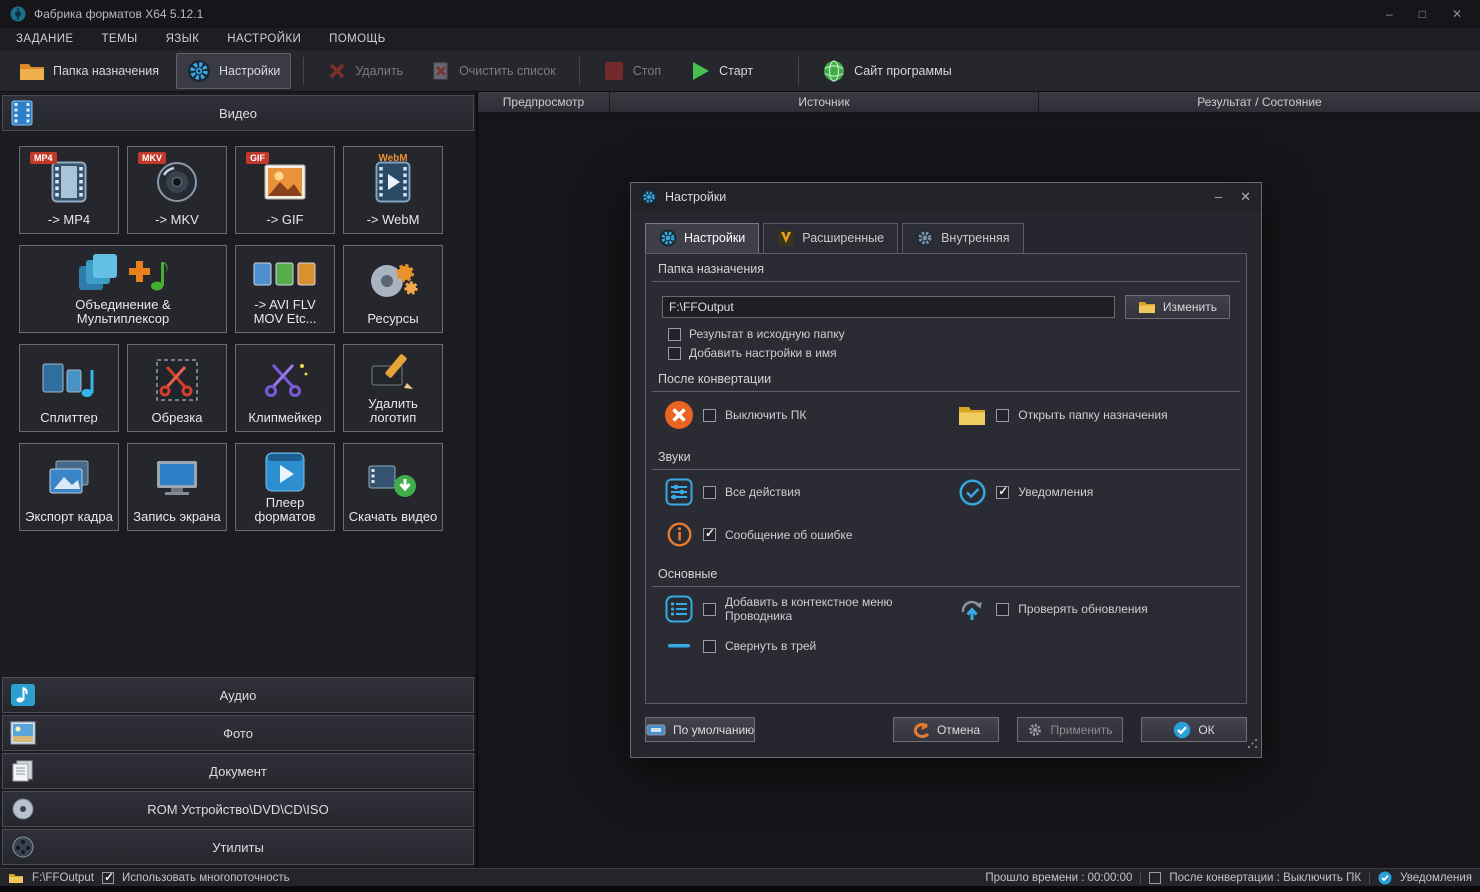 The image size is (1480, 892). I want to click on tile-screen-record: Запись экрана, so click(177, 487).